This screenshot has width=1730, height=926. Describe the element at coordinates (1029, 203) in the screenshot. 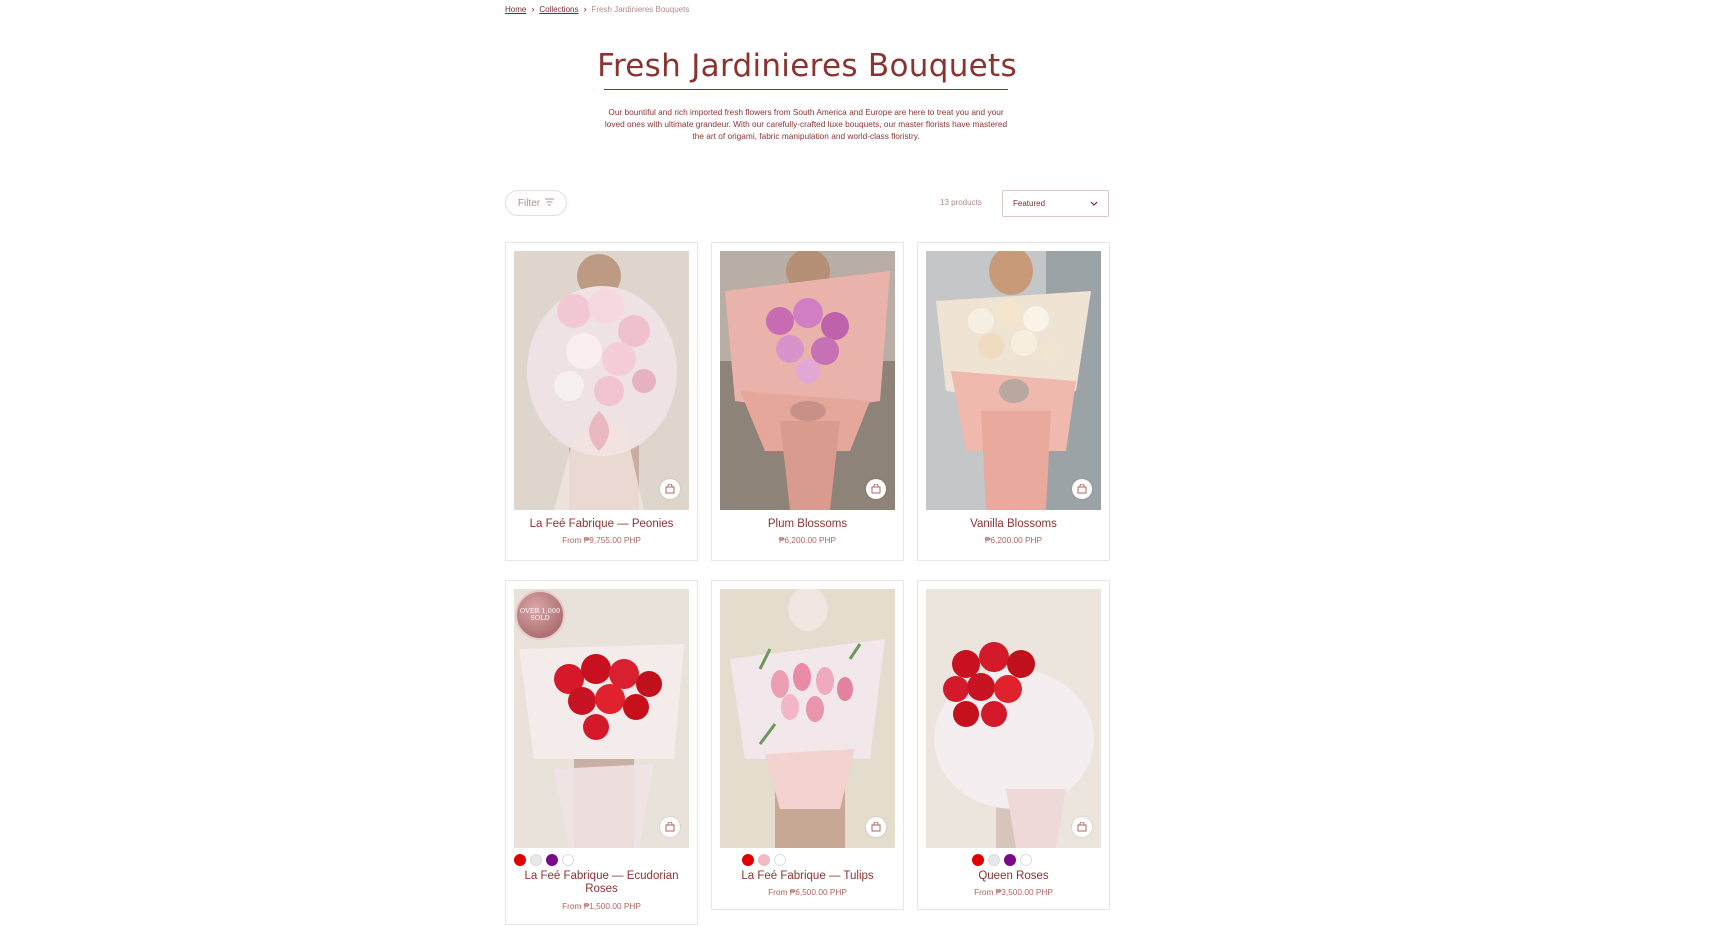

I see `sort-value: Featured` at that location.